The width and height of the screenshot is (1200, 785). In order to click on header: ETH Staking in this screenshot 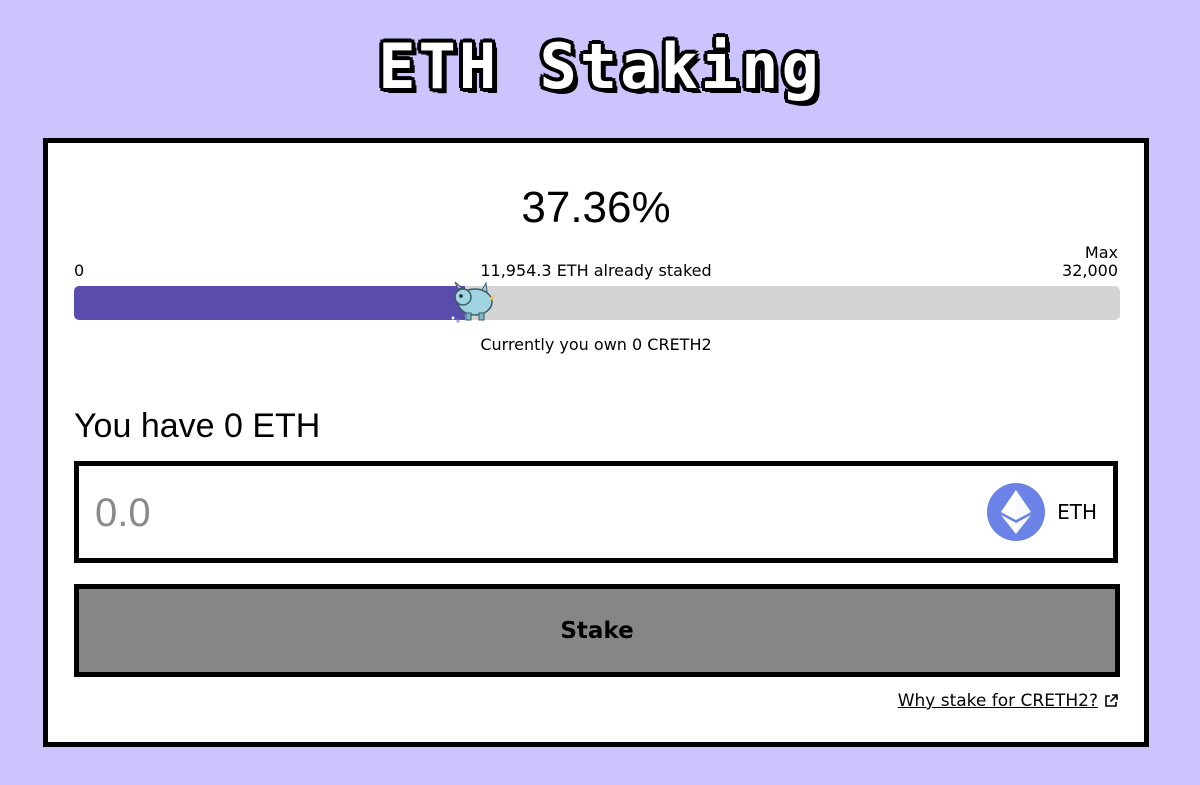, I will do `click(600, 67)`.